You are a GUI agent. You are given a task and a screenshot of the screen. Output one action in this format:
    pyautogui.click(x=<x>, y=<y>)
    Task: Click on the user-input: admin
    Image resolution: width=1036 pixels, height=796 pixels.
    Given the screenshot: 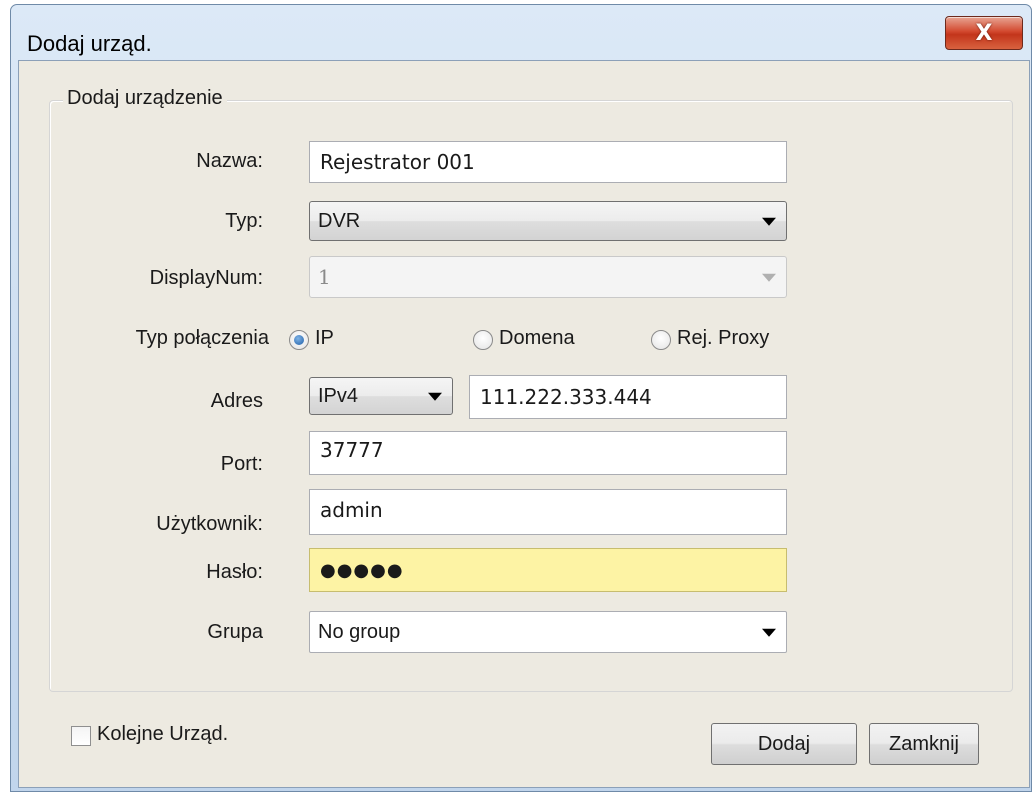 What is the action you would take?
    pyautogui.click(x=548, y=512)
    